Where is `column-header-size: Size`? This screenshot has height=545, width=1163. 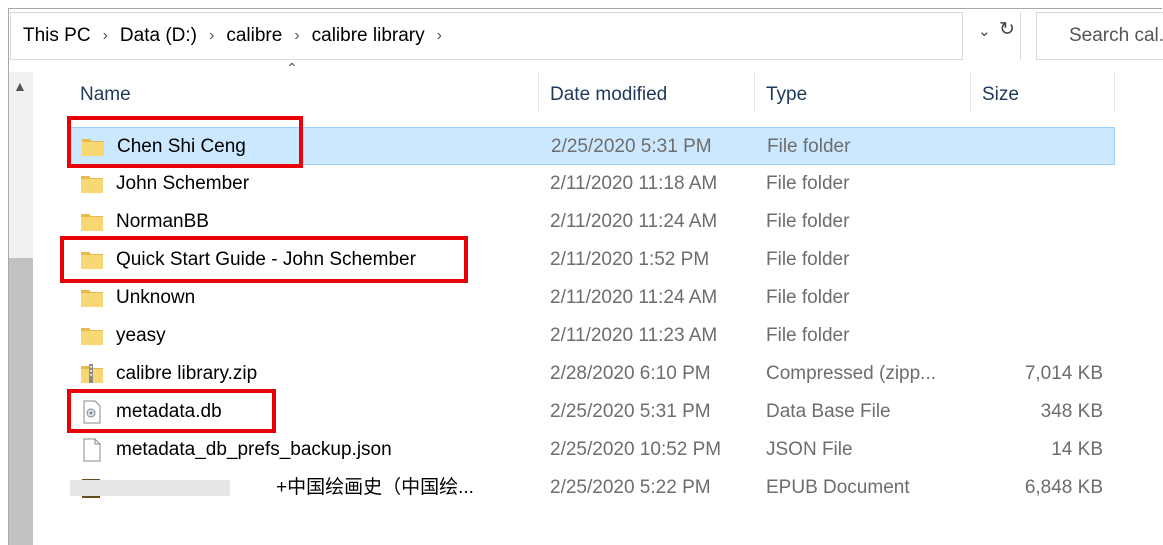
column-header-size: Size is located at coordinates (1000, 95).